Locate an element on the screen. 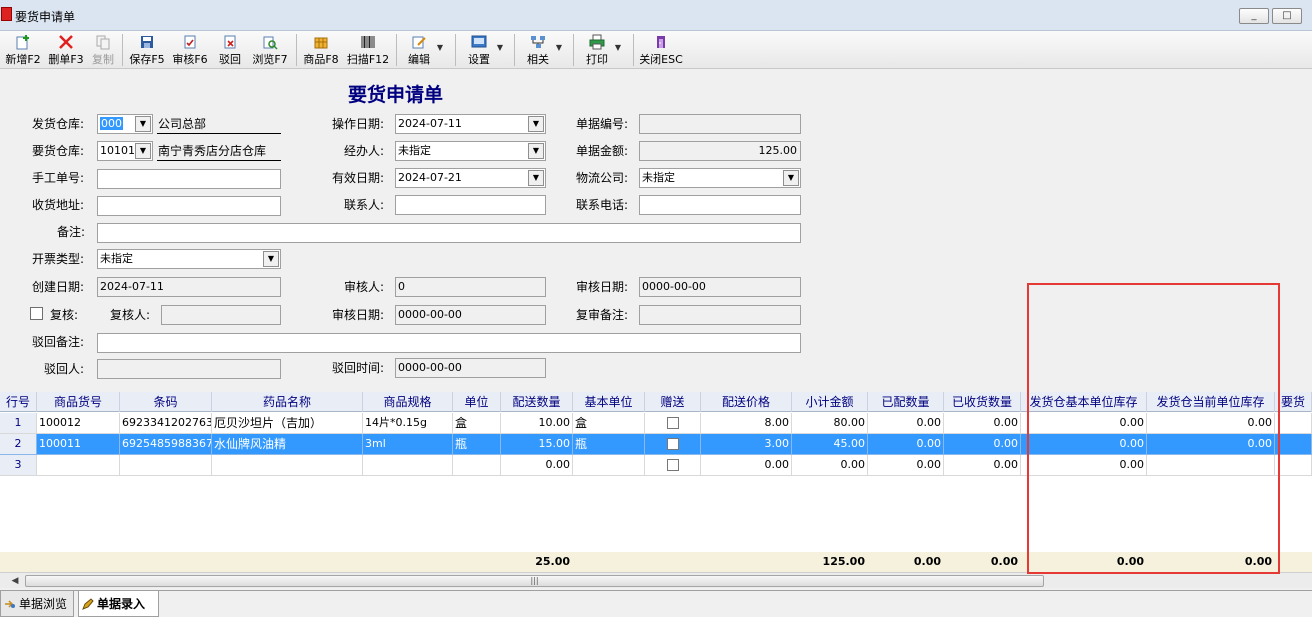 The image size is (1312, 617). col-subtotal: 小计金额 is located at coordinates (830, 402).